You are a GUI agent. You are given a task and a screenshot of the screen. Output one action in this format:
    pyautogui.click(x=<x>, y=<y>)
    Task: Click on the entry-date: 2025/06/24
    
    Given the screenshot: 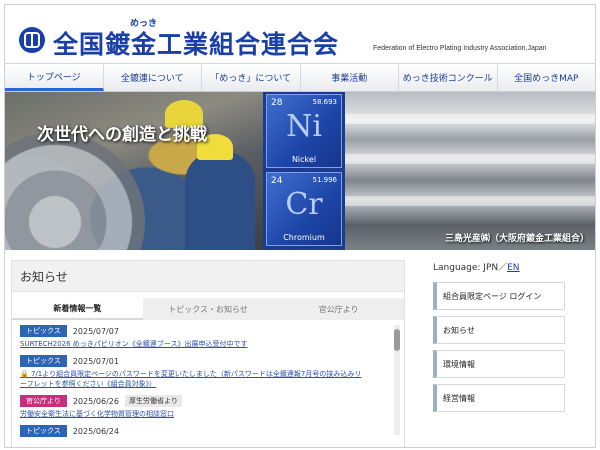 What is the action you would take?
    pyautogui.click(x=95, y=431)
    